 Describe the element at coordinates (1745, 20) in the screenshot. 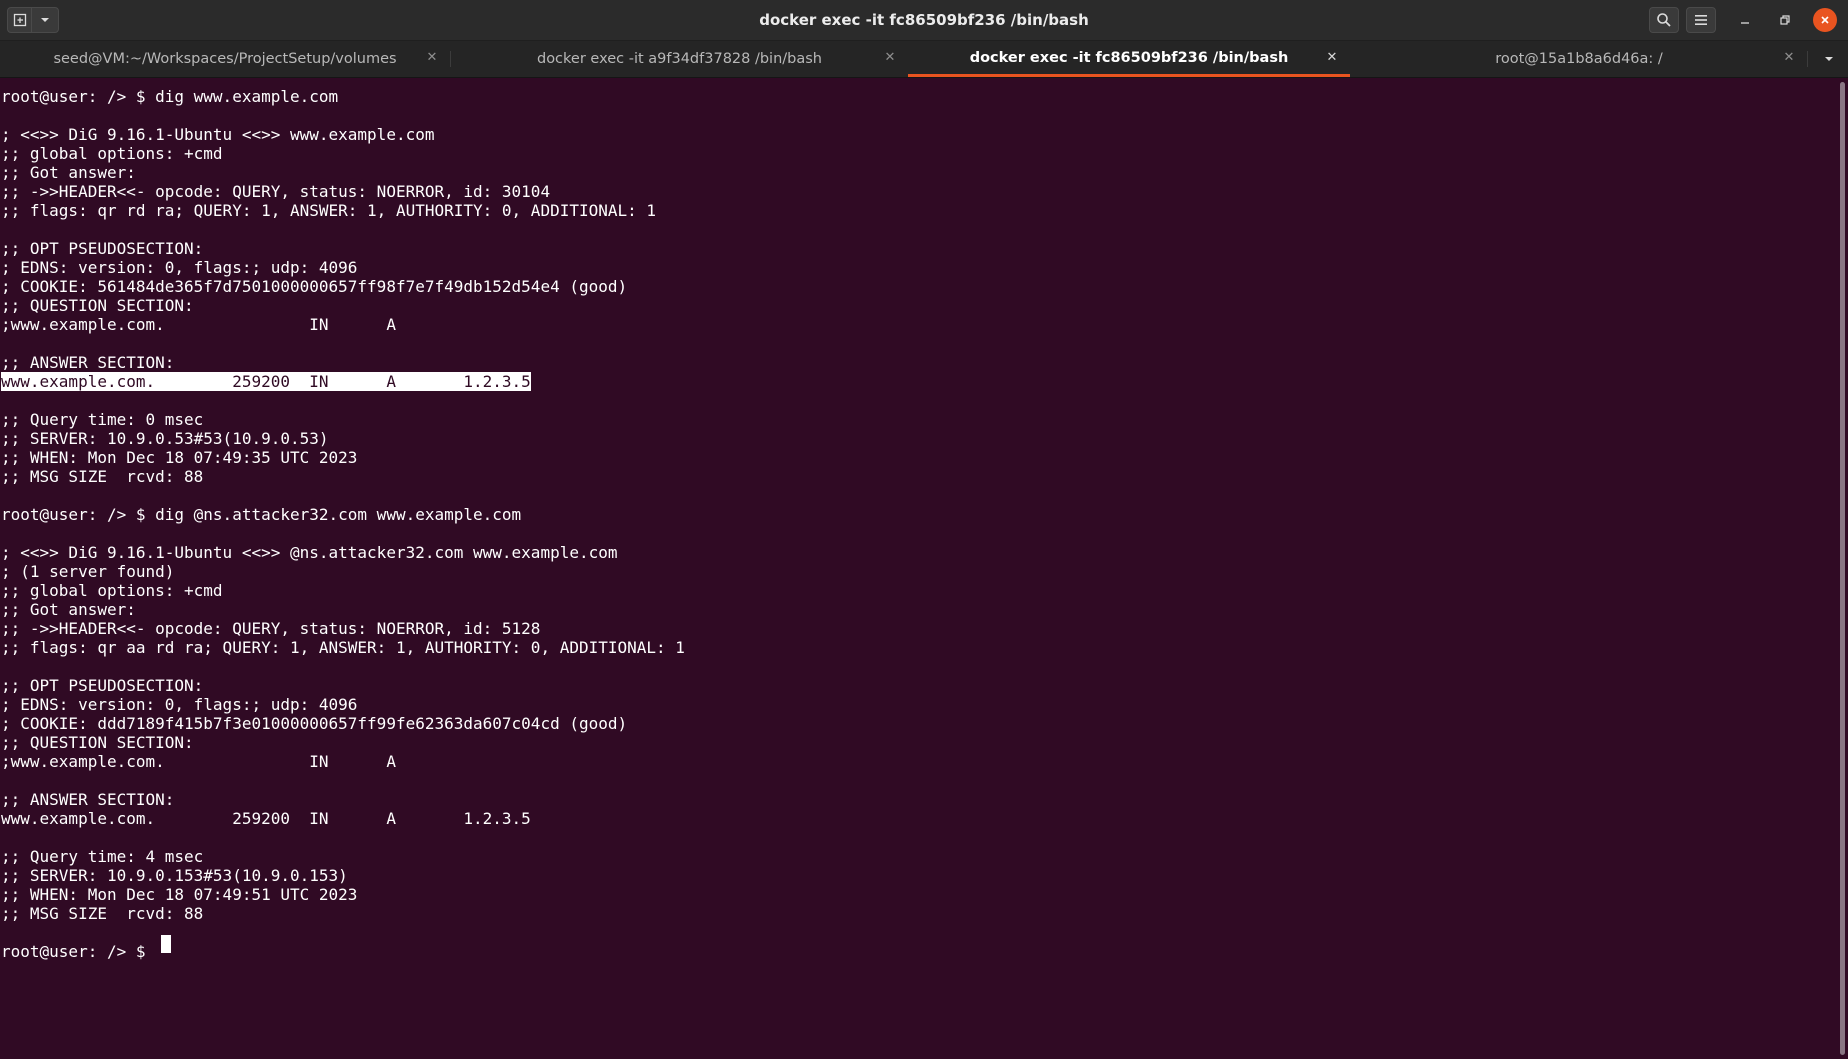

I see `minimize-button` at that location.